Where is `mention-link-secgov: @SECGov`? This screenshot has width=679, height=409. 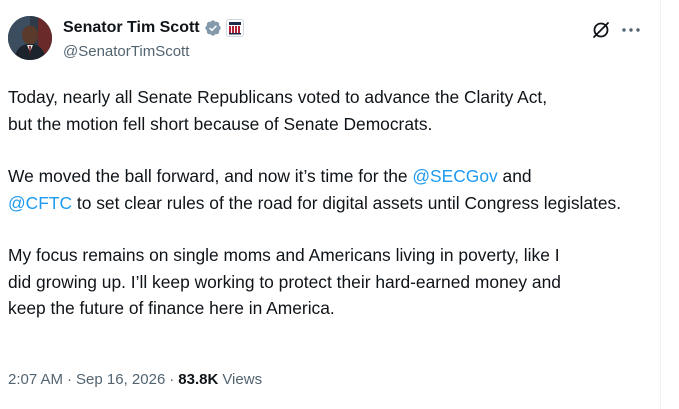
mention-link-secgov: @SECGov is located at coordinates (454, 176).